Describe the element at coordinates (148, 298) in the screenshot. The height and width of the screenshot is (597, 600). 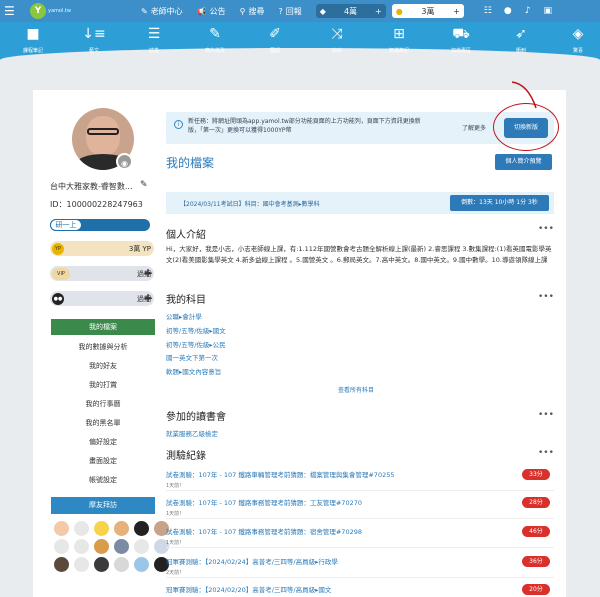
I see `panda-plus-button: +` at that location.